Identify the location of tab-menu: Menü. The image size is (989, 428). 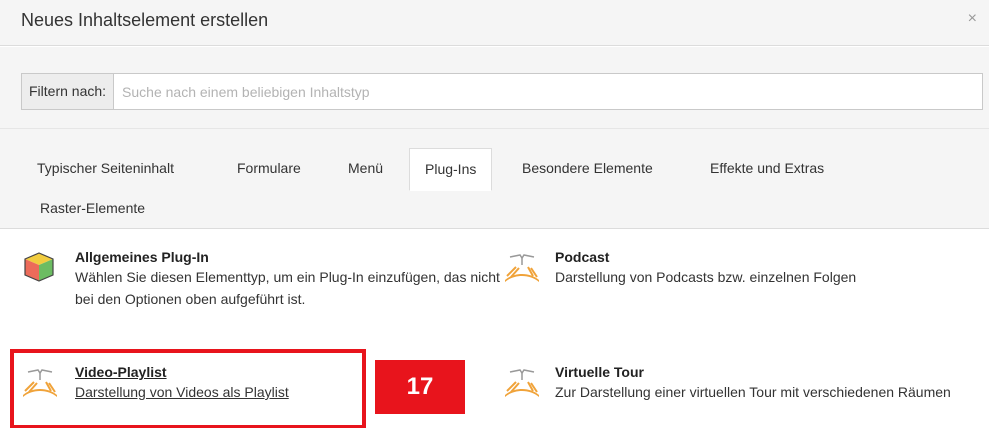
(365, 168).